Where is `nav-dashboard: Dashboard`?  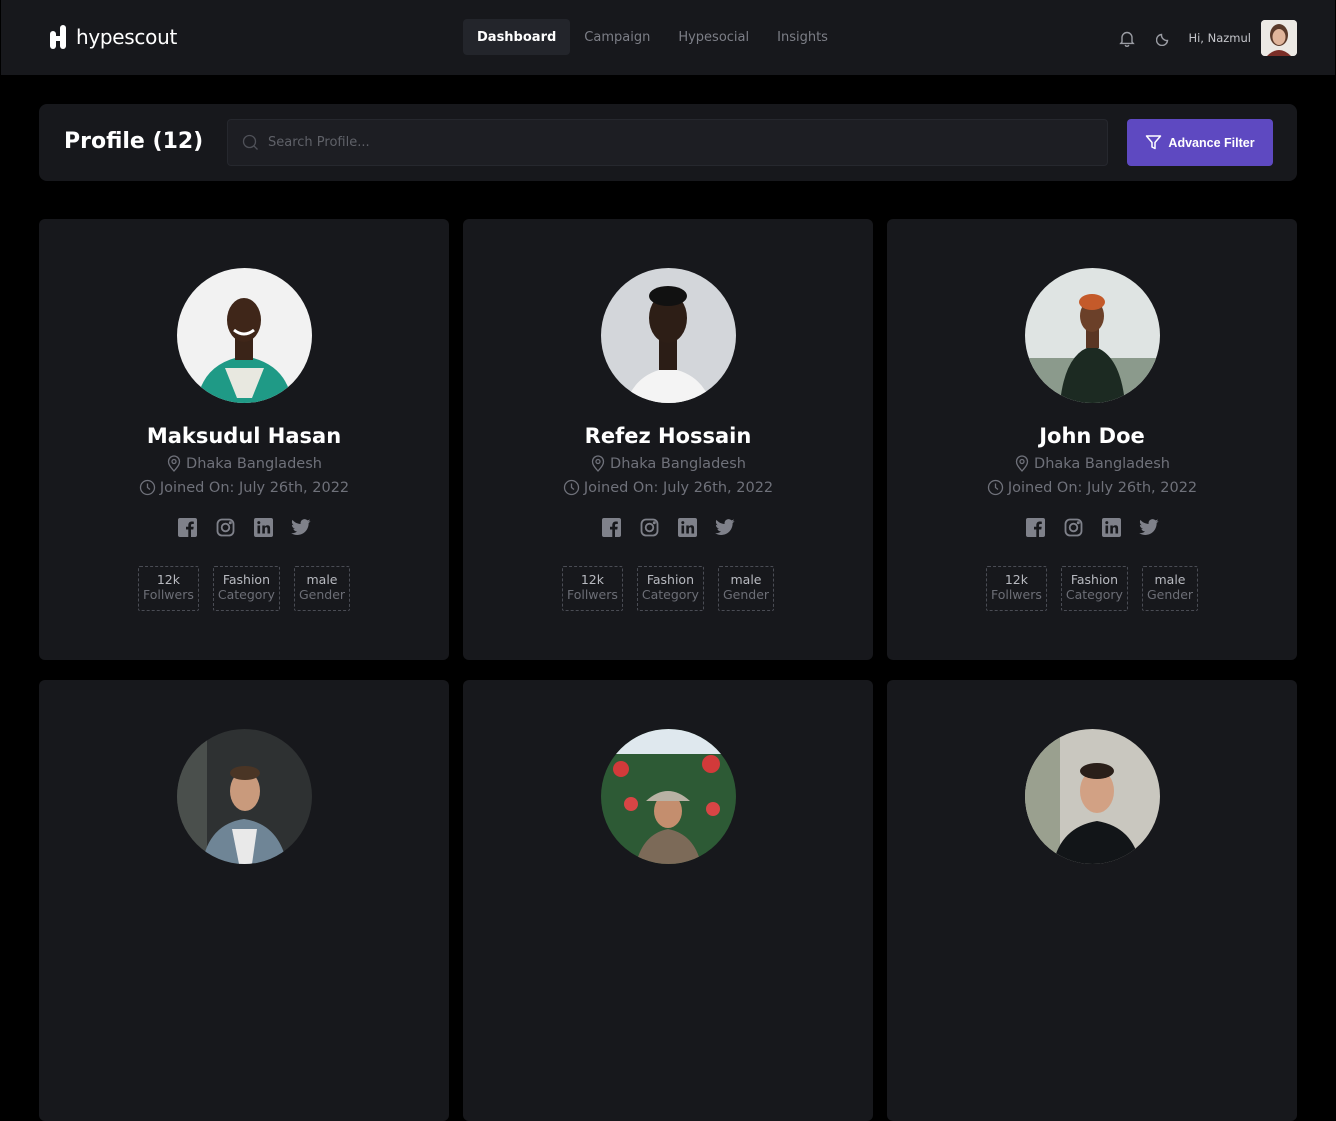 nav-dashboard: Dashboard is located at coordinates (517, 37).